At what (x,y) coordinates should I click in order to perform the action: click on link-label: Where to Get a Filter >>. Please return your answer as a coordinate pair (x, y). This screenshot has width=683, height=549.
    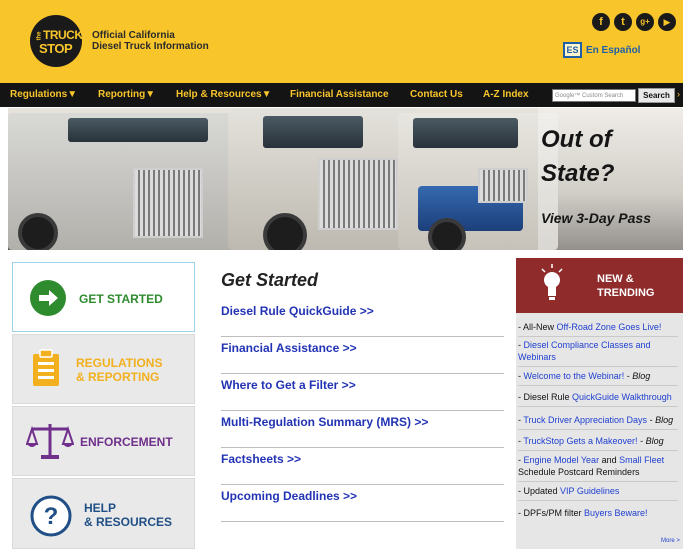
    Looking at the image, I should click on (288, 385).